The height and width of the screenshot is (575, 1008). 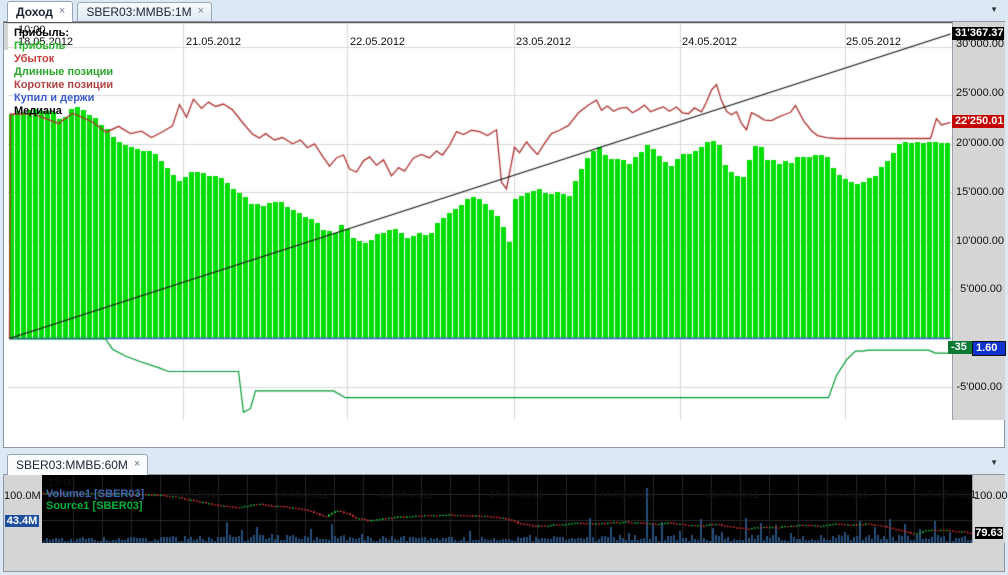 I want to click on long-positions-last-value-label: -35, so click(x=961, y=347).